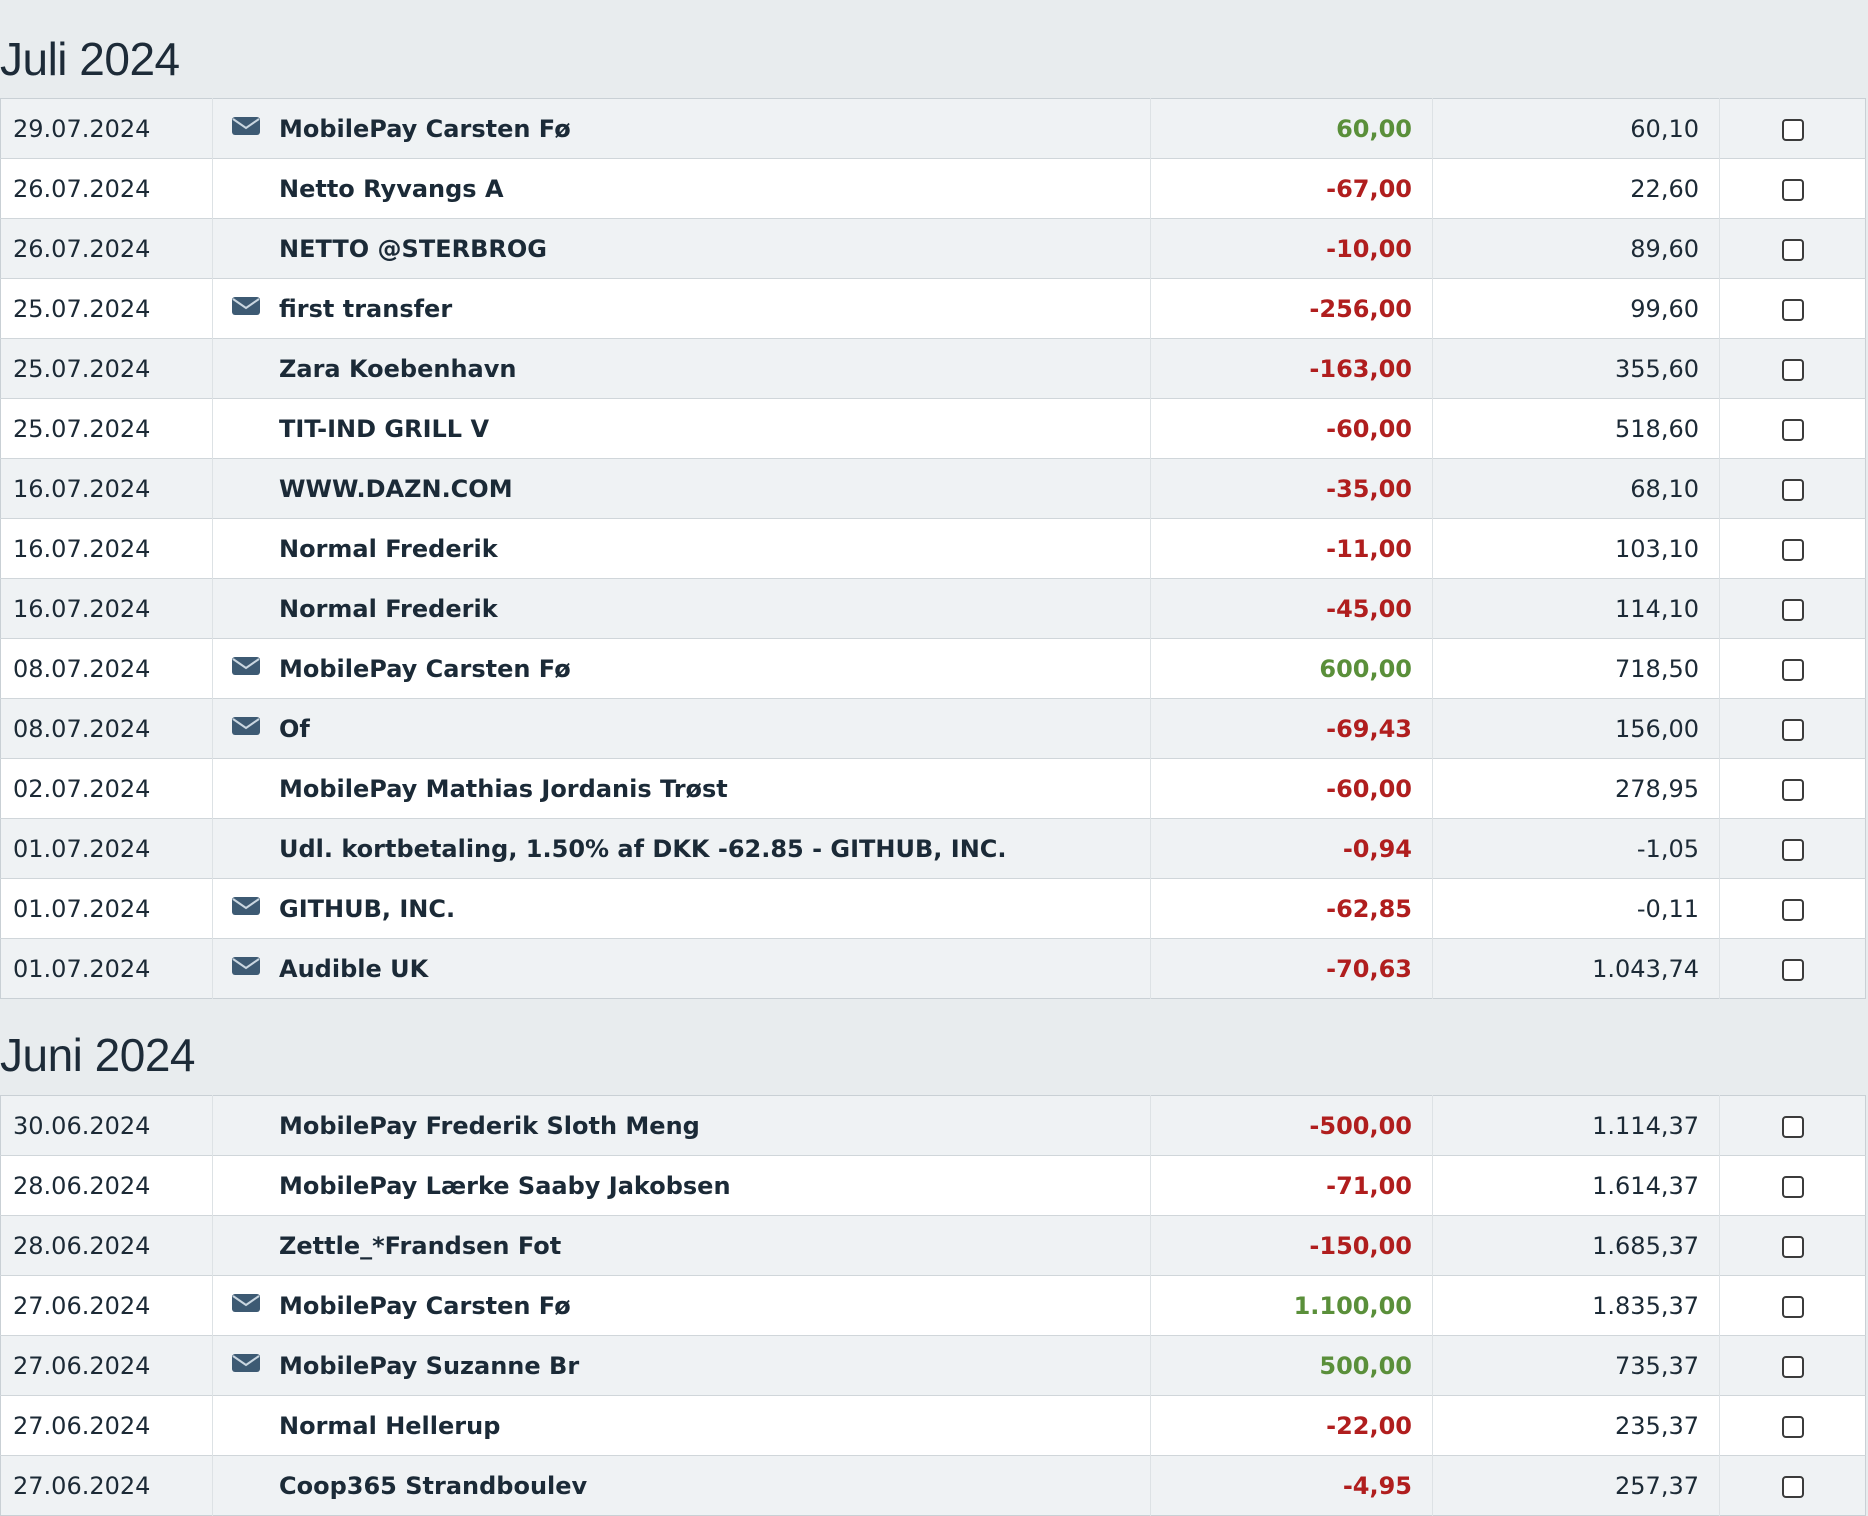 The height and width of the screenshot is (1516, 1868). What do you see at coordinates (98, 1055) in the screenshot?
I see `section-title-juni: Juni 2024` at bounding box center [98, 1055].